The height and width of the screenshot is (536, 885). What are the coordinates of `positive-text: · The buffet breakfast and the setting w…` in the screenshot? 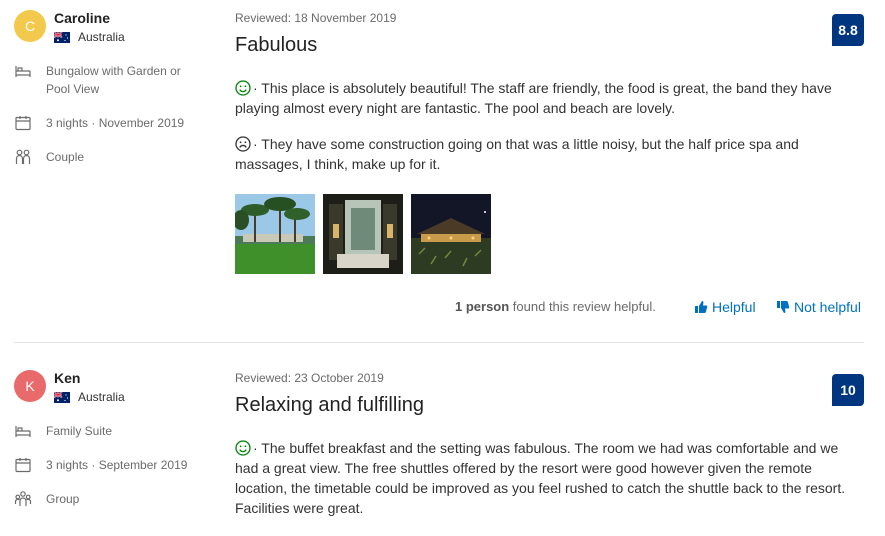 It's located at (540, 478).